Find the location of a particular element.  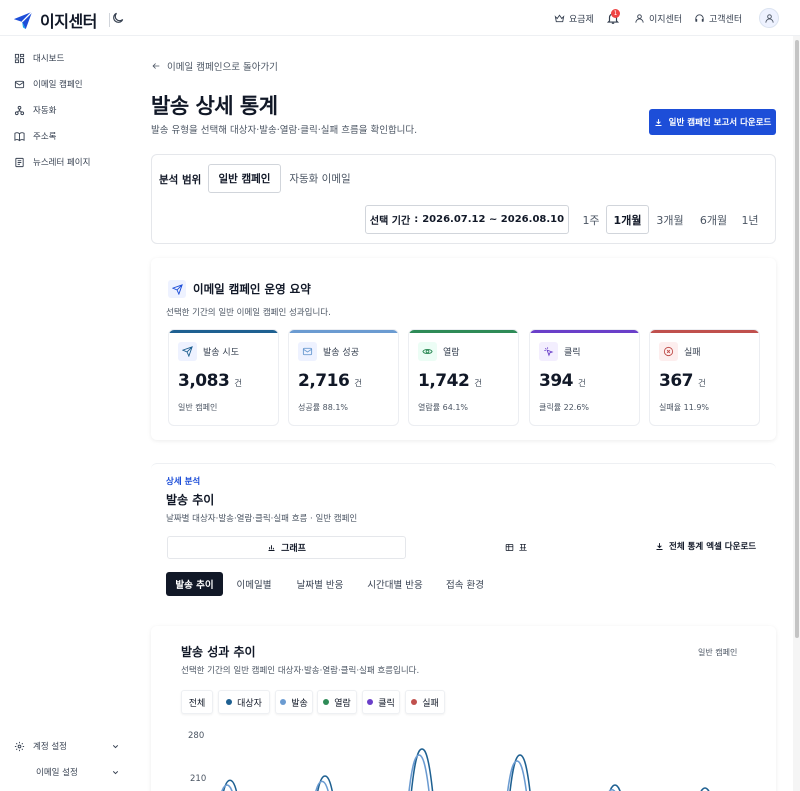

scope-tab-campaign: 일반 캠페인 is located at coordinates (244, 178).